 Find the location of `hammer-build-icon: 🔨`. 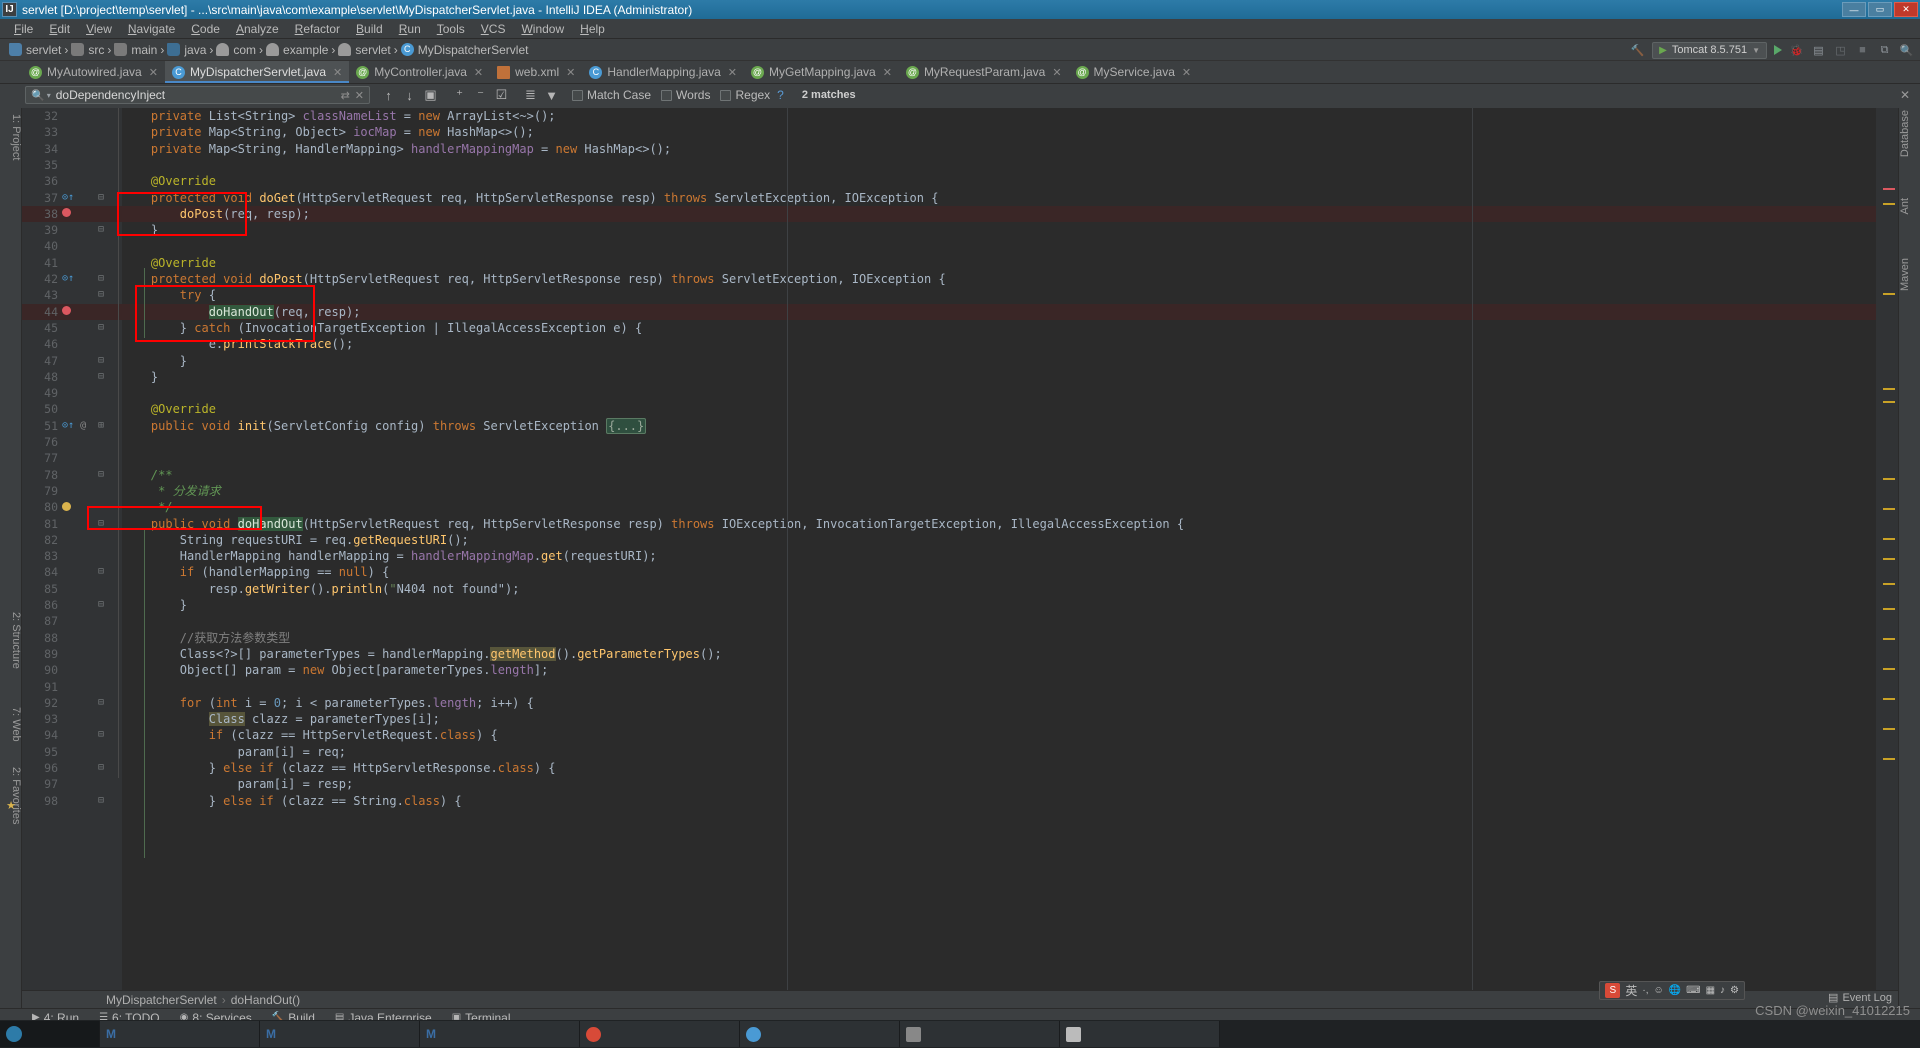

hammer-build-icon: 🔨 is located at coordinates (1637, 50).